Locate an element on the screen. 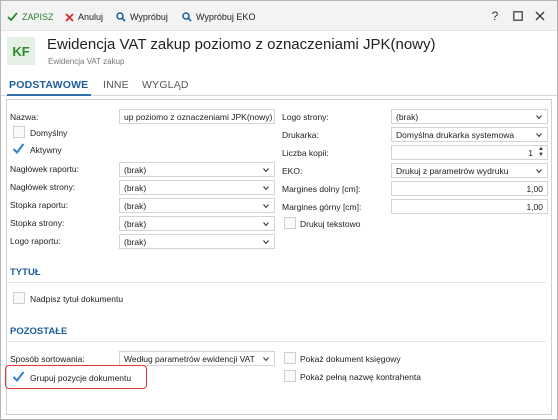 The width and height of the screenshot is (558, 420). margin-bottom-field: 1,00 is located at coordinates (469, 188).